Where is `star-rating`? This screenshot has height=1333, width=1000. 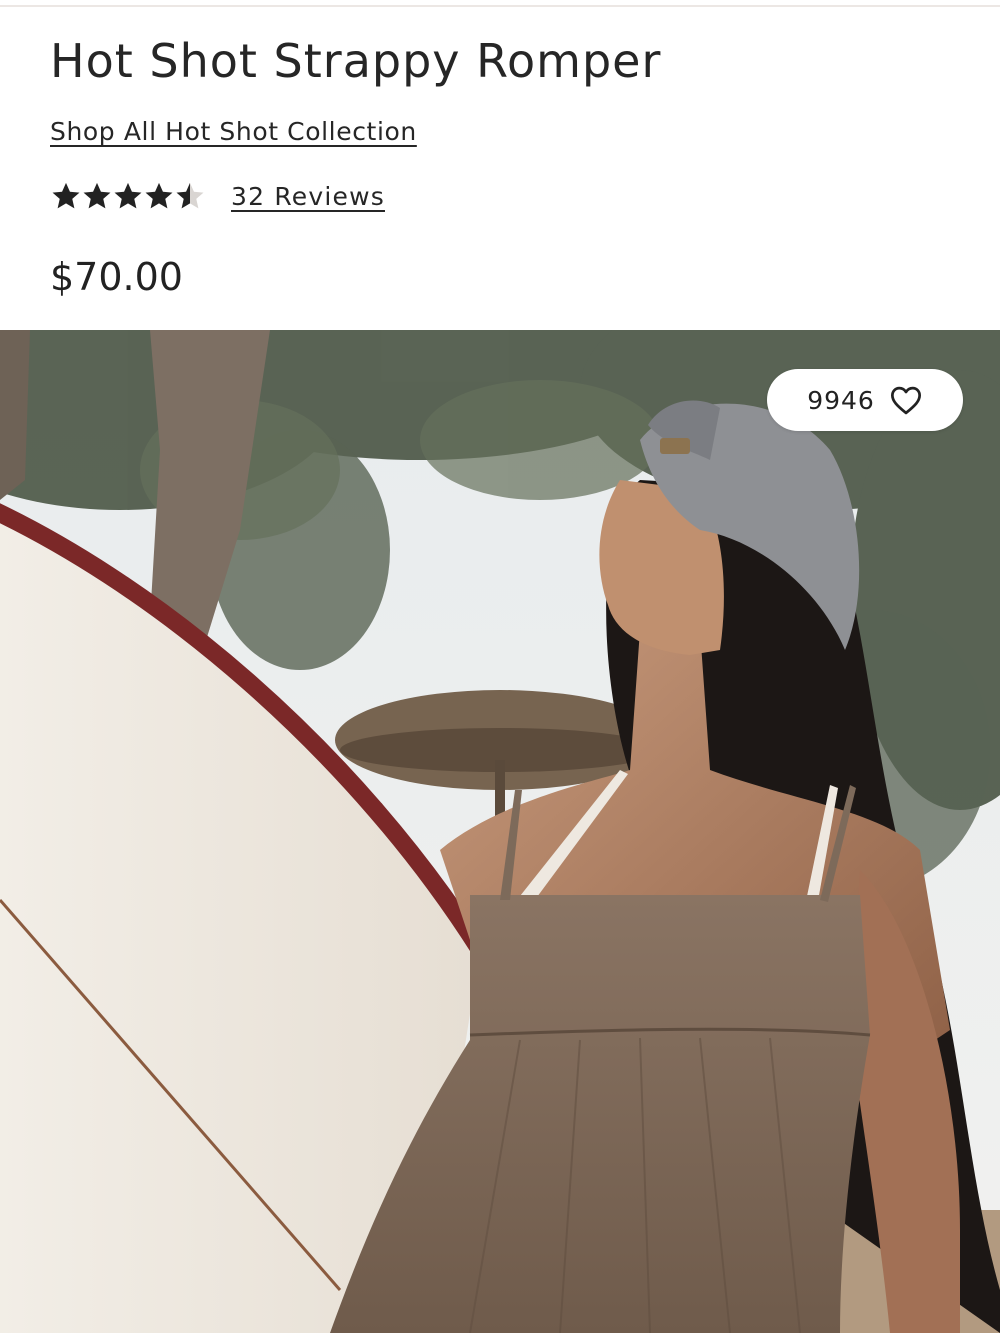 star-rating is located at coordinates (127, 196).